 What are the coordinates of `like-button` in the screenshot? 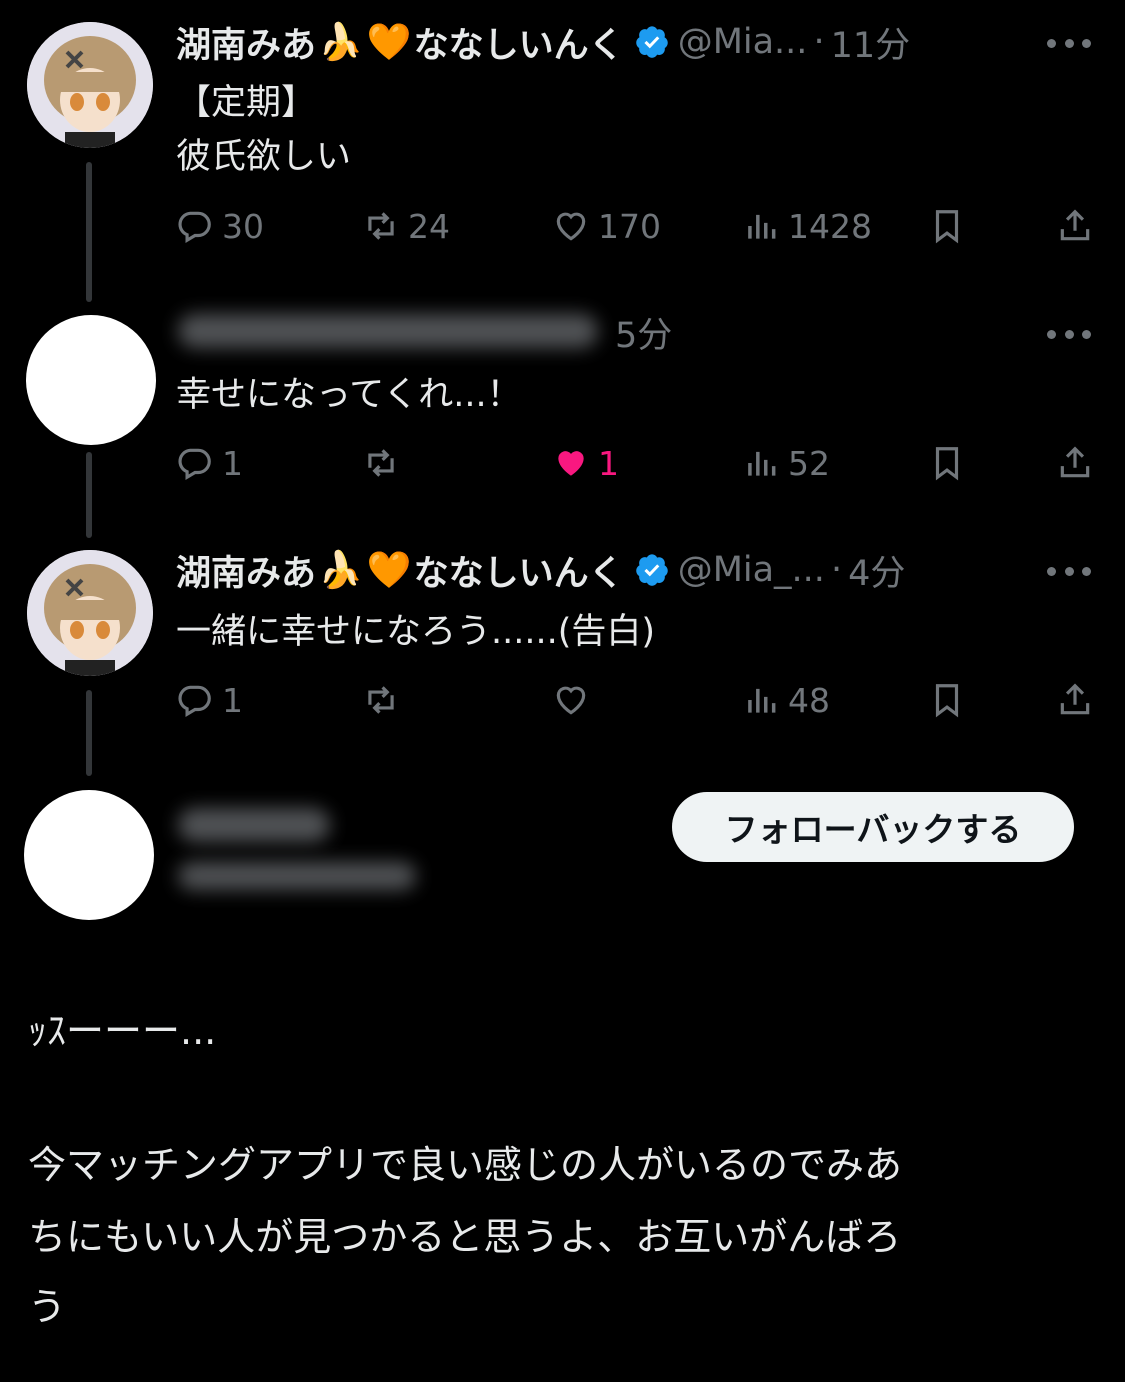 It's located at (575, 700).